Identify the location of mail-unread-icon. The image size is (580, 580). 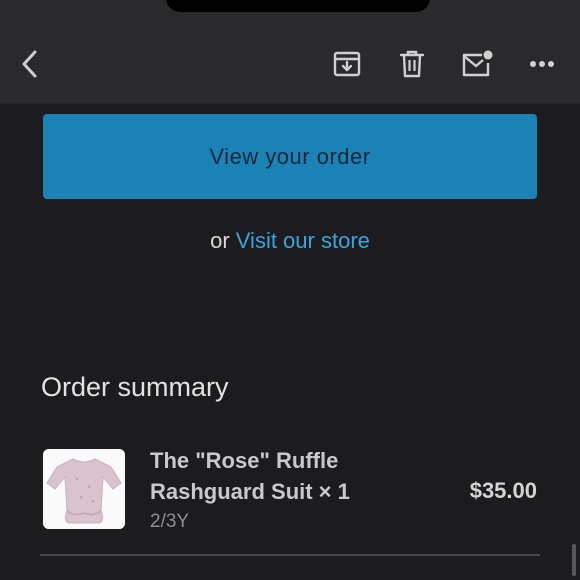
(477, 63).